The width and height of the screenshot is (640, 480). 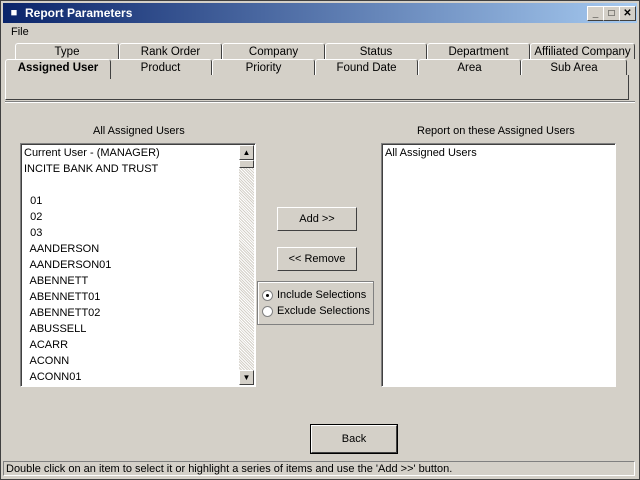 I want to click on vertical-scrollbar: ▲ ▼, so click(x=246, y=265).